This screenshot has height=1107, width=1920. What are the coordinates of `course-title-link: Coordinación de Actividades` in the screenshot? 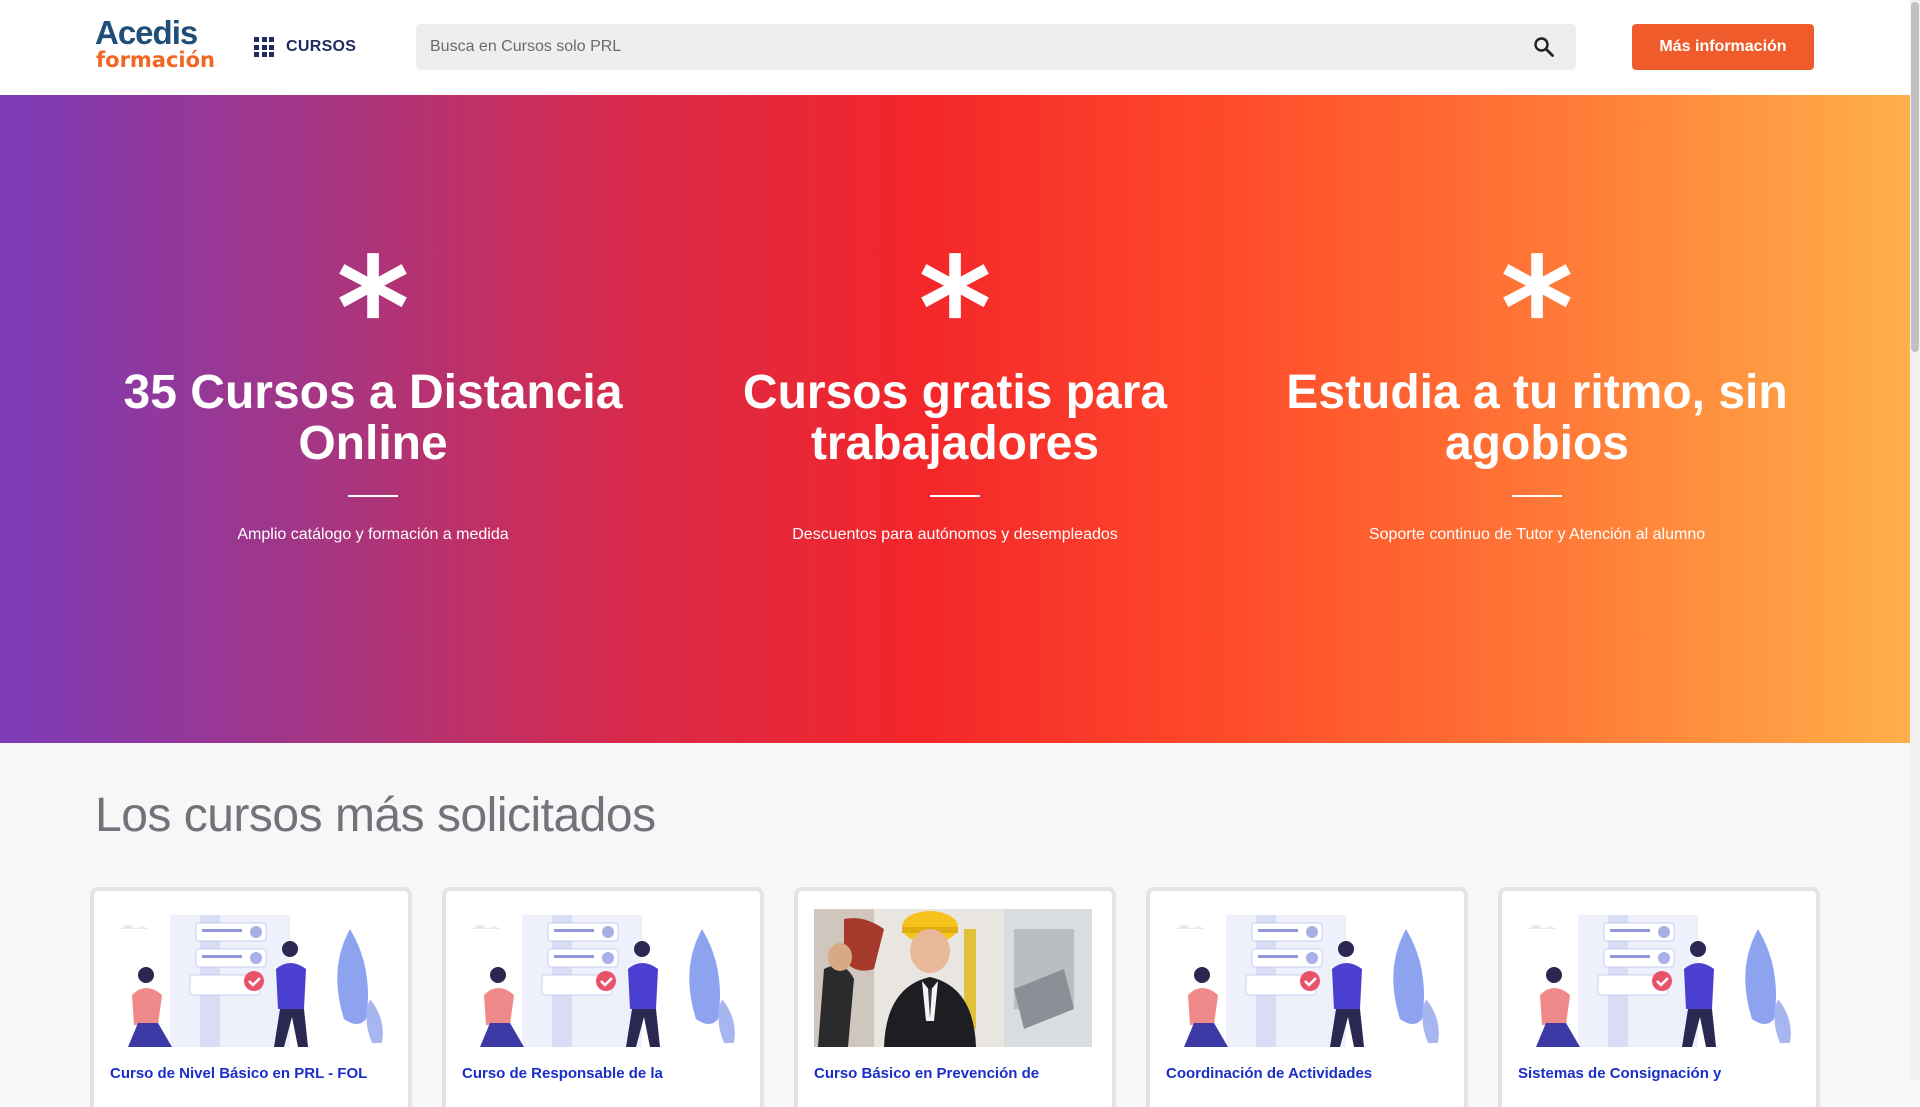 It's located at (1306, 1073).